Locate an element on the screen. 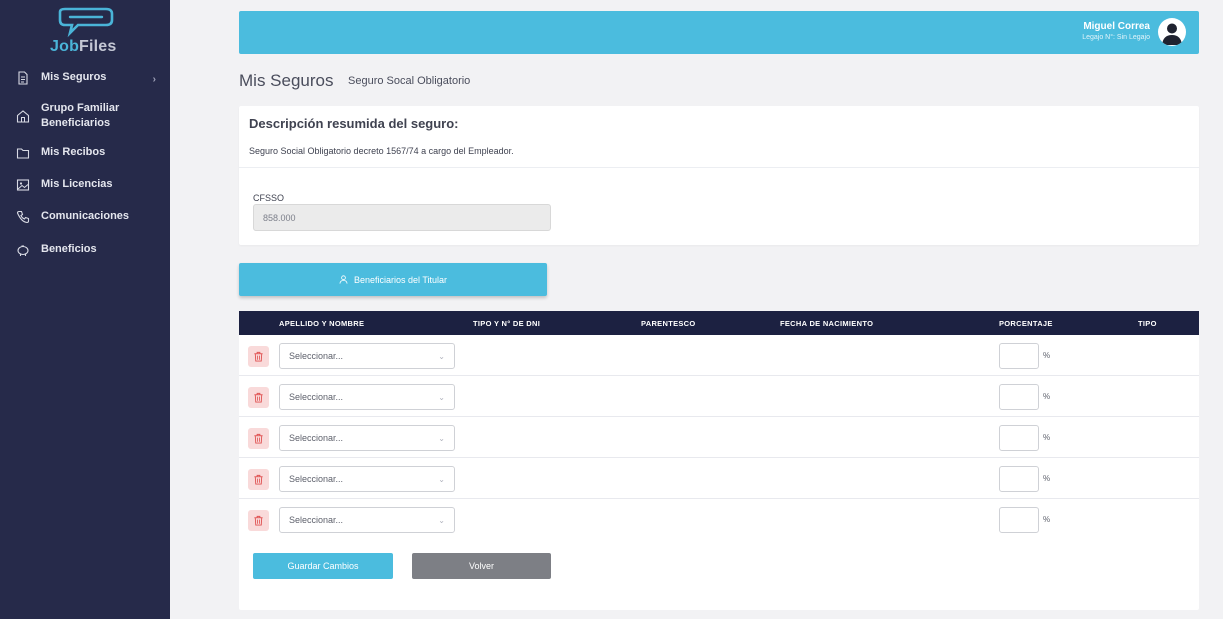  page-title: Mis Seguros is located at coordinates (286, 80).